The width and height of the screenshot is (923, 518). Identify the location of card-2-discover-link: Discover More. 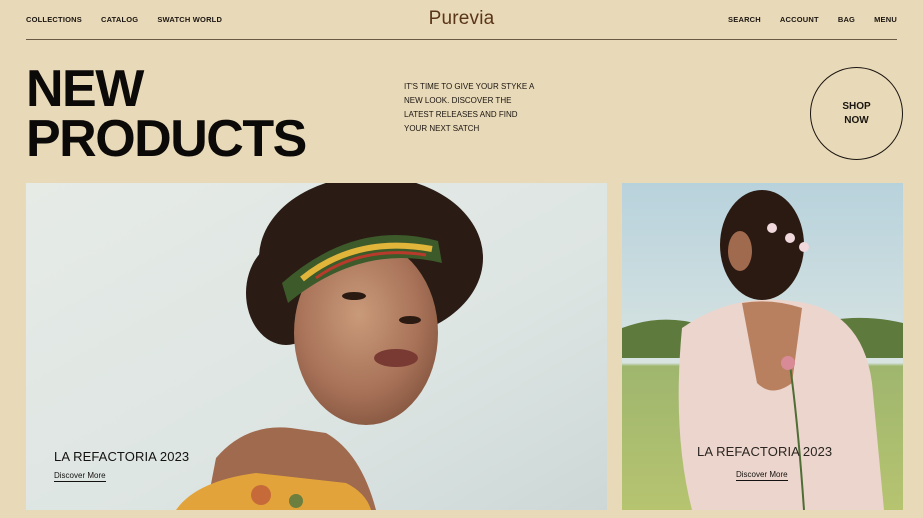
(762, 475).